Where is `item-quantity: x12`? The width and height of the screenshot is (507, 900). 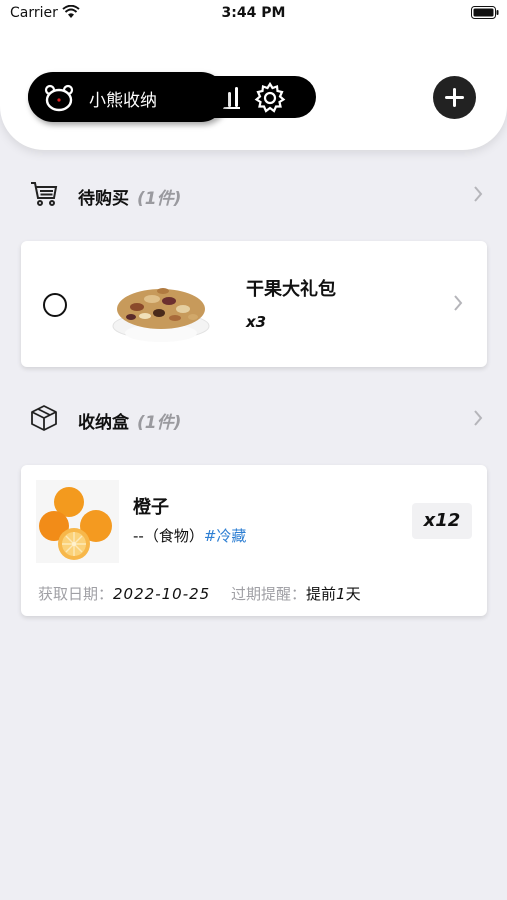 item-quantity: x12 is located at coordinates (442, 521).